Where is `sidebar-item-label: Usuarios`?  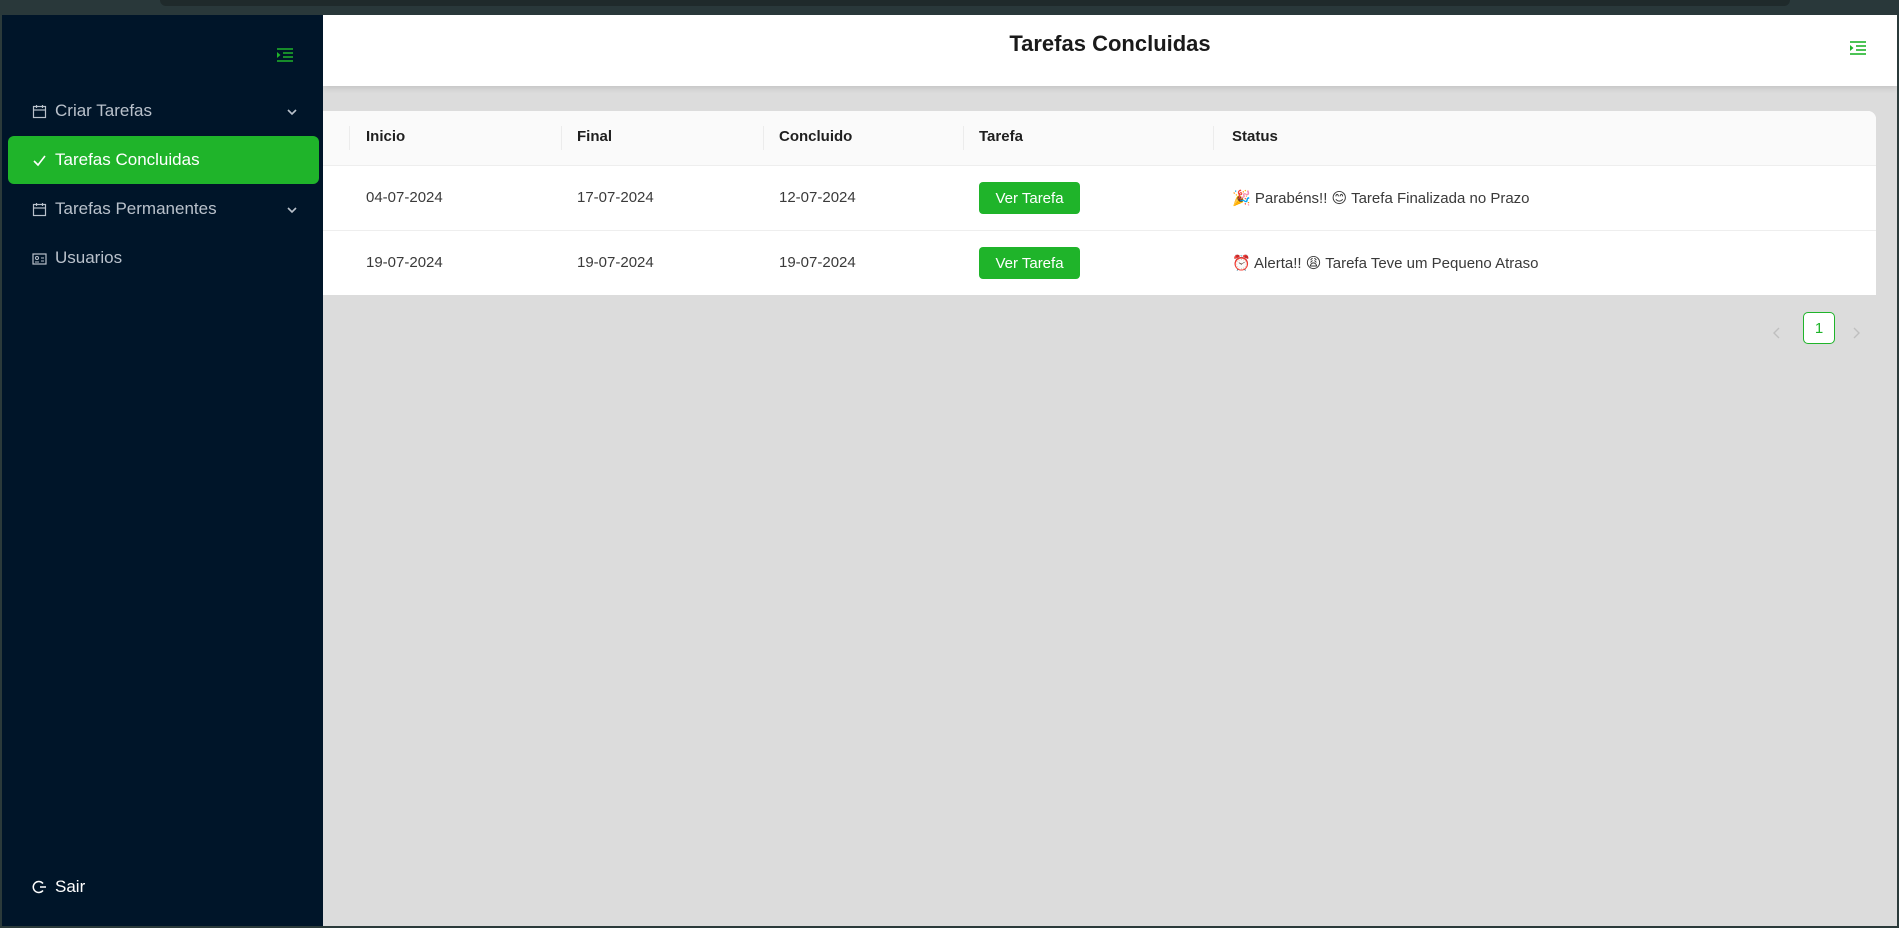
sidebar-item-label: Usuarios is located at coordinates (89, 257).